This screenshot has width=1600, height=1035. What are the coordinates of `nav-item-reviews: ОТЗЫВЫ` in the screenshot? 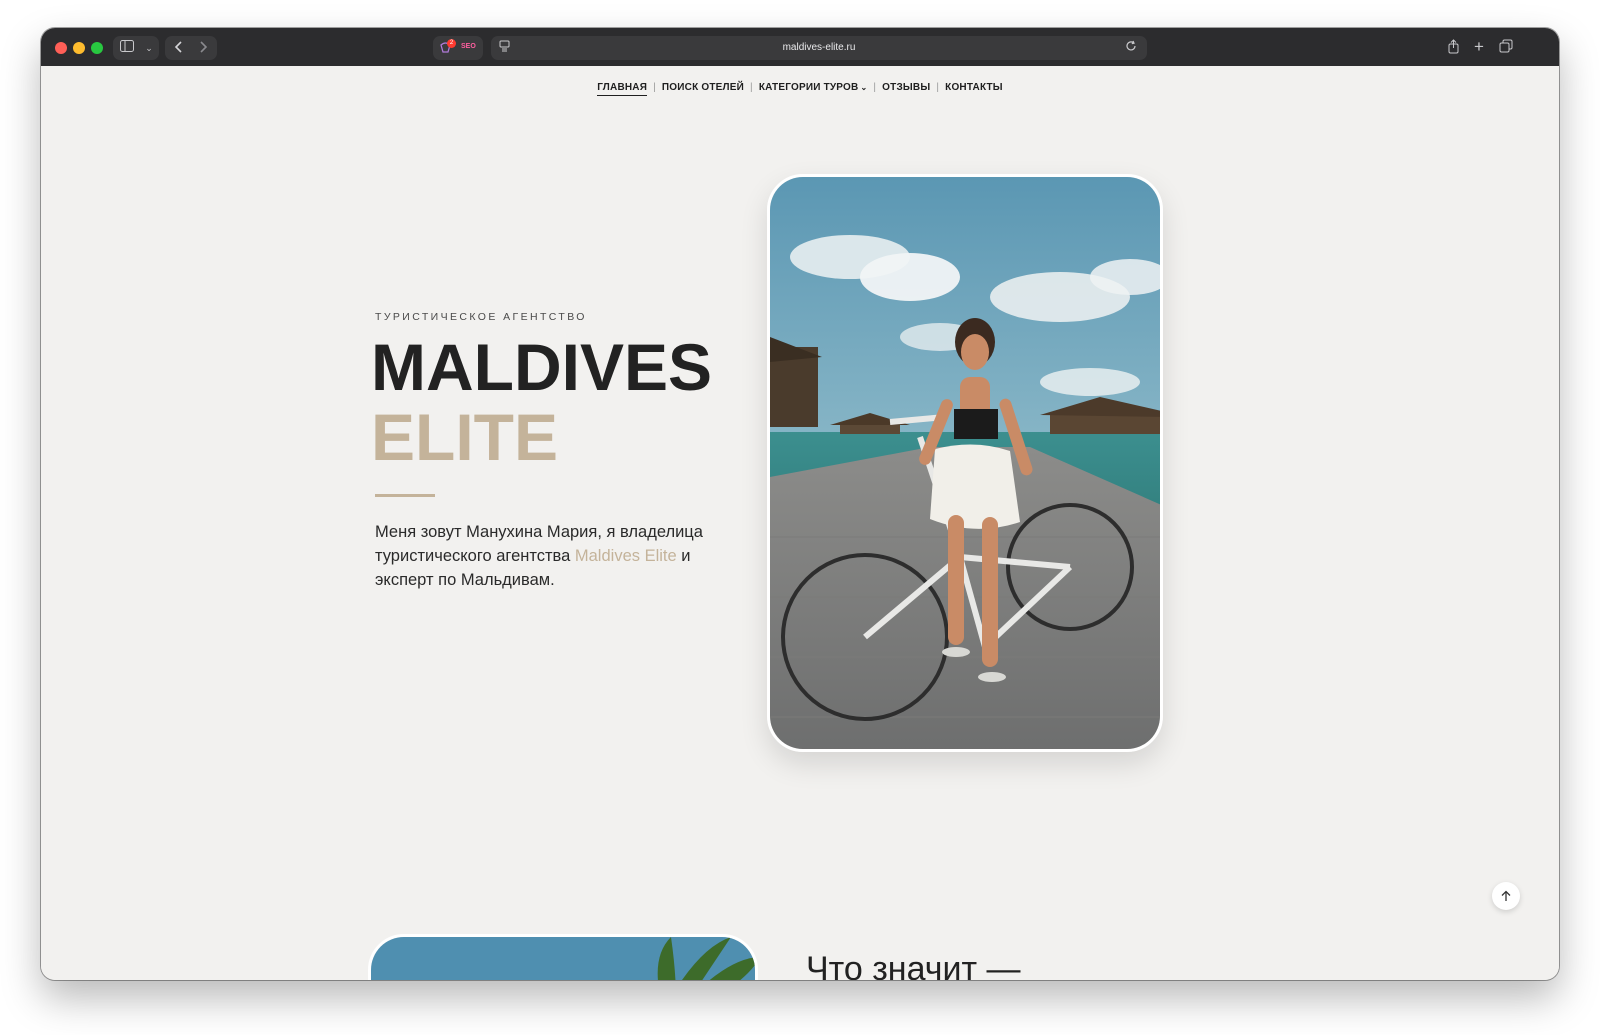 It's located at (906, 87).